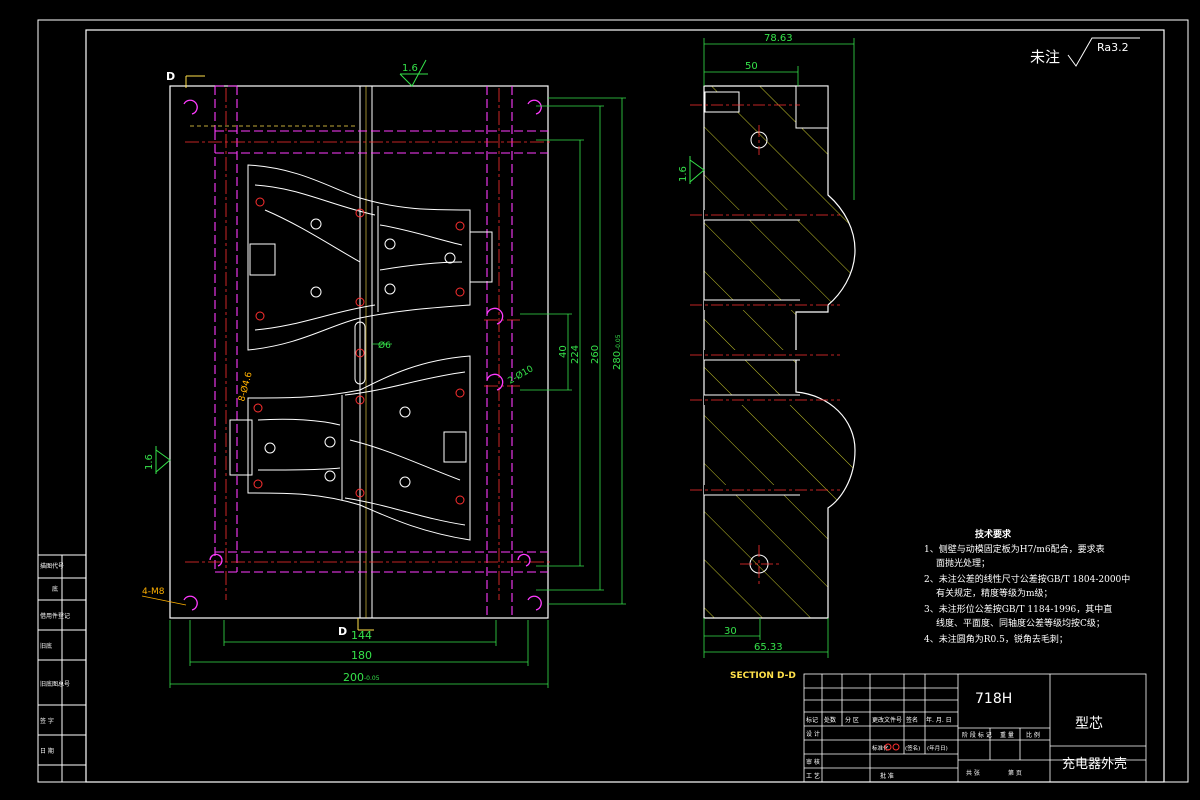 The height and width of the screenshot is (800, 1200). I want to click on tb-row: 工 艺, so click(813, 776).